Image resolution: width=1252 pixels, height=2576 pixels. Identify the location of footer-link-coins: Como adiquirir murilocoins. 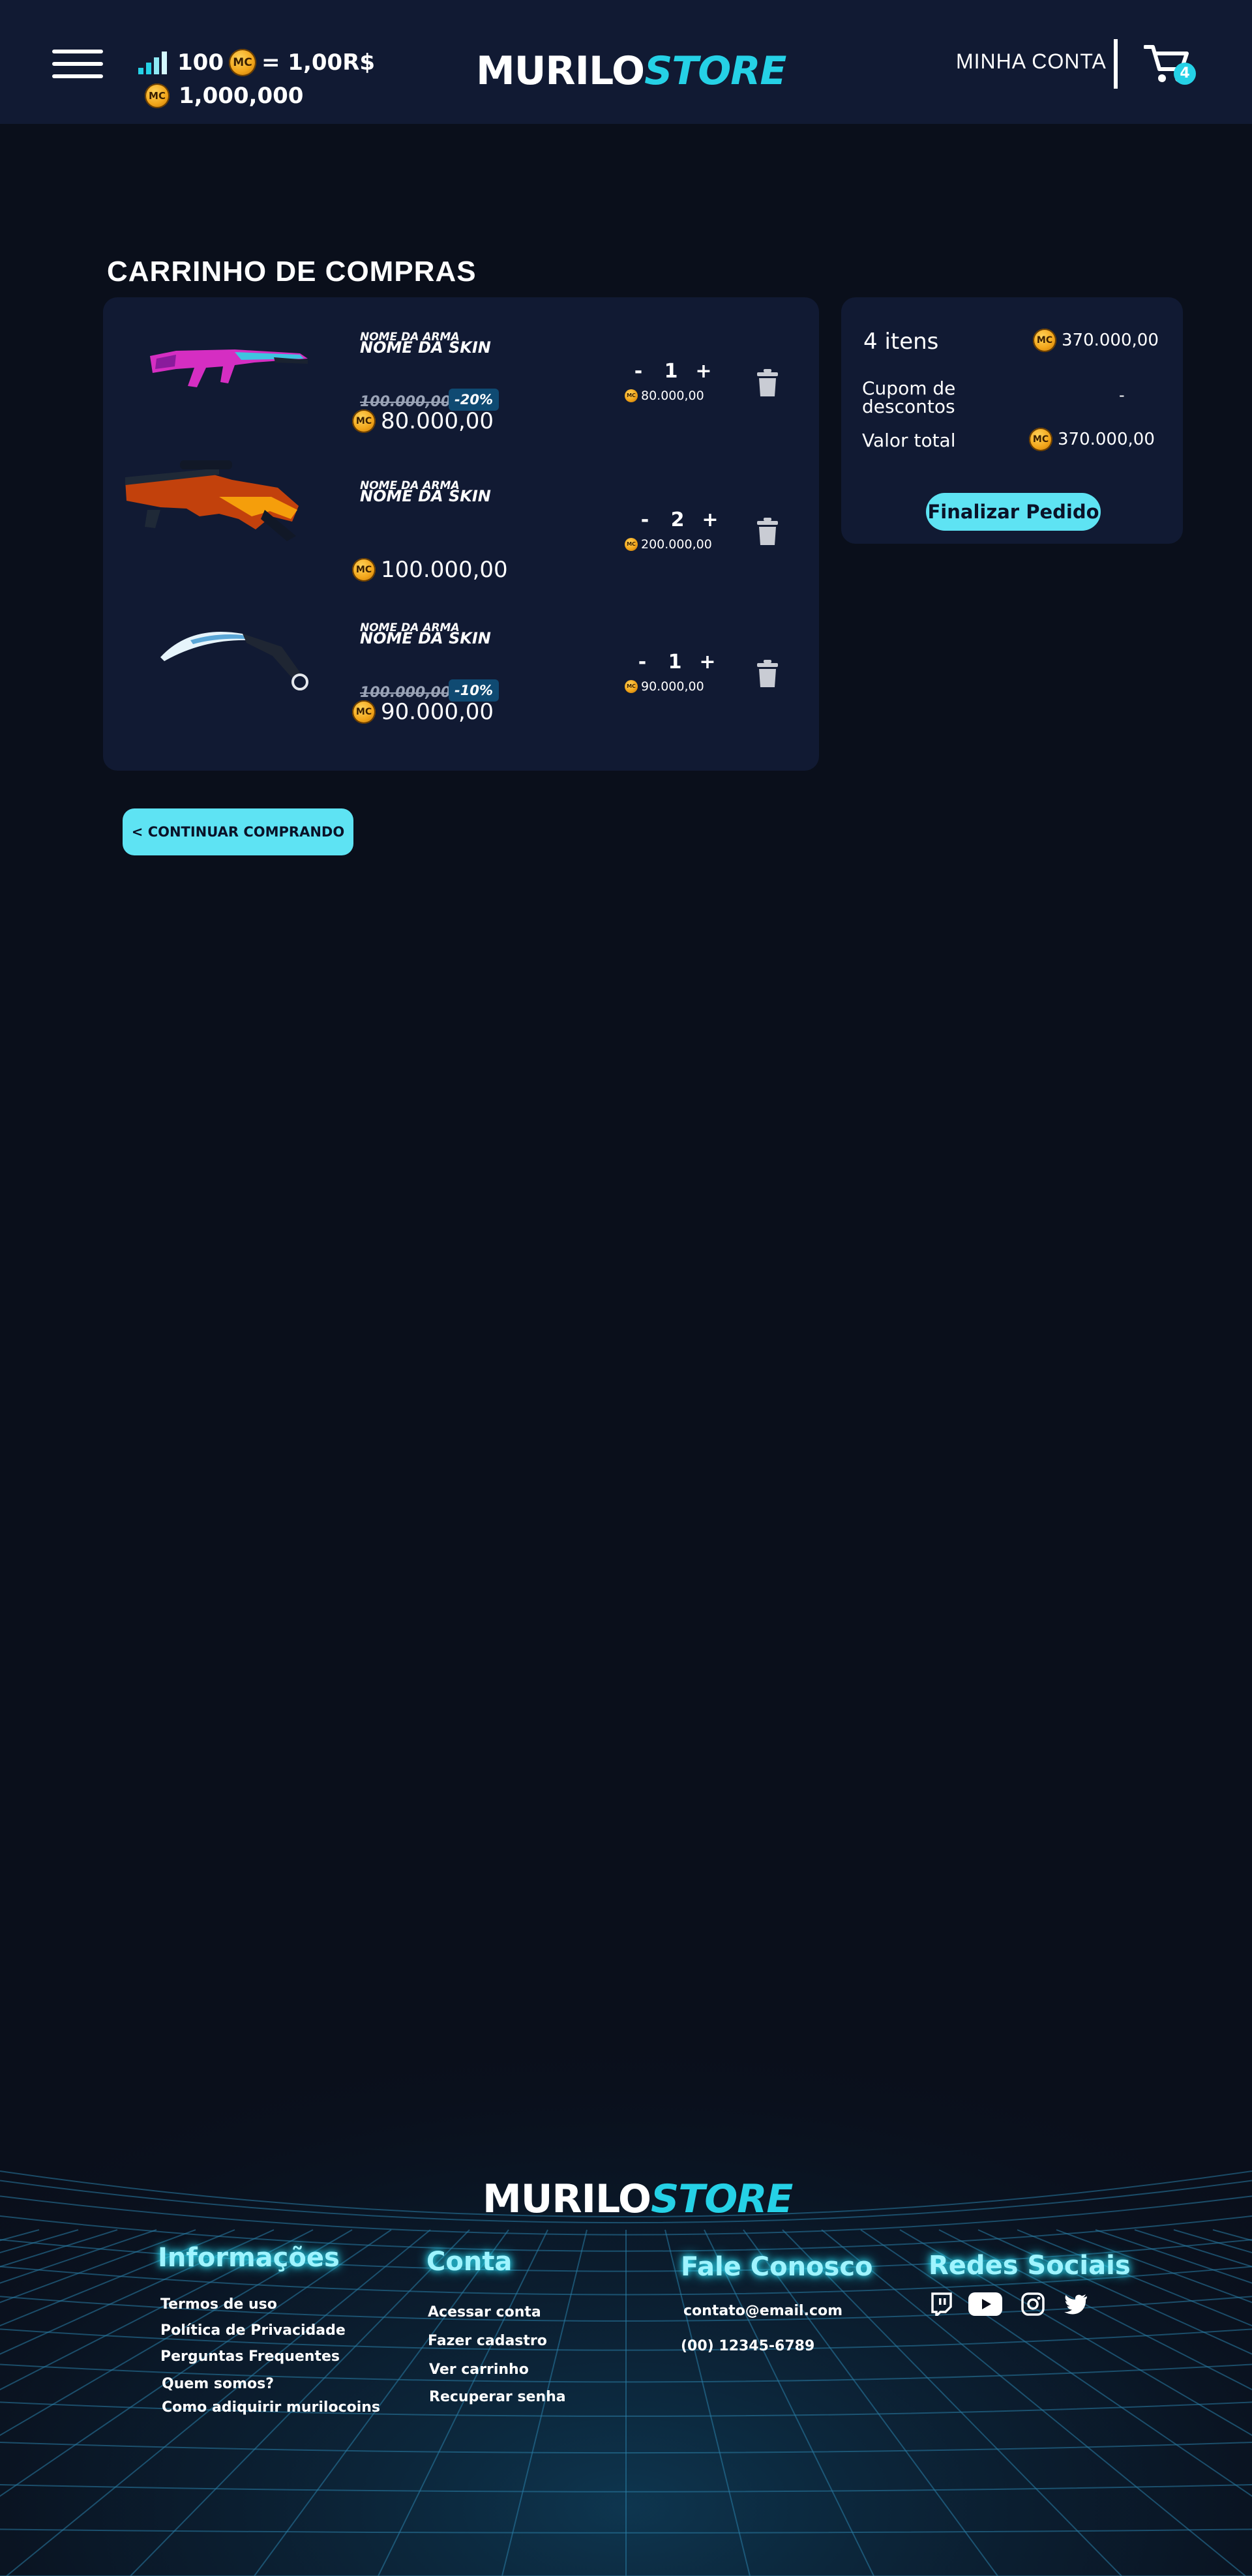
(271, 2407).